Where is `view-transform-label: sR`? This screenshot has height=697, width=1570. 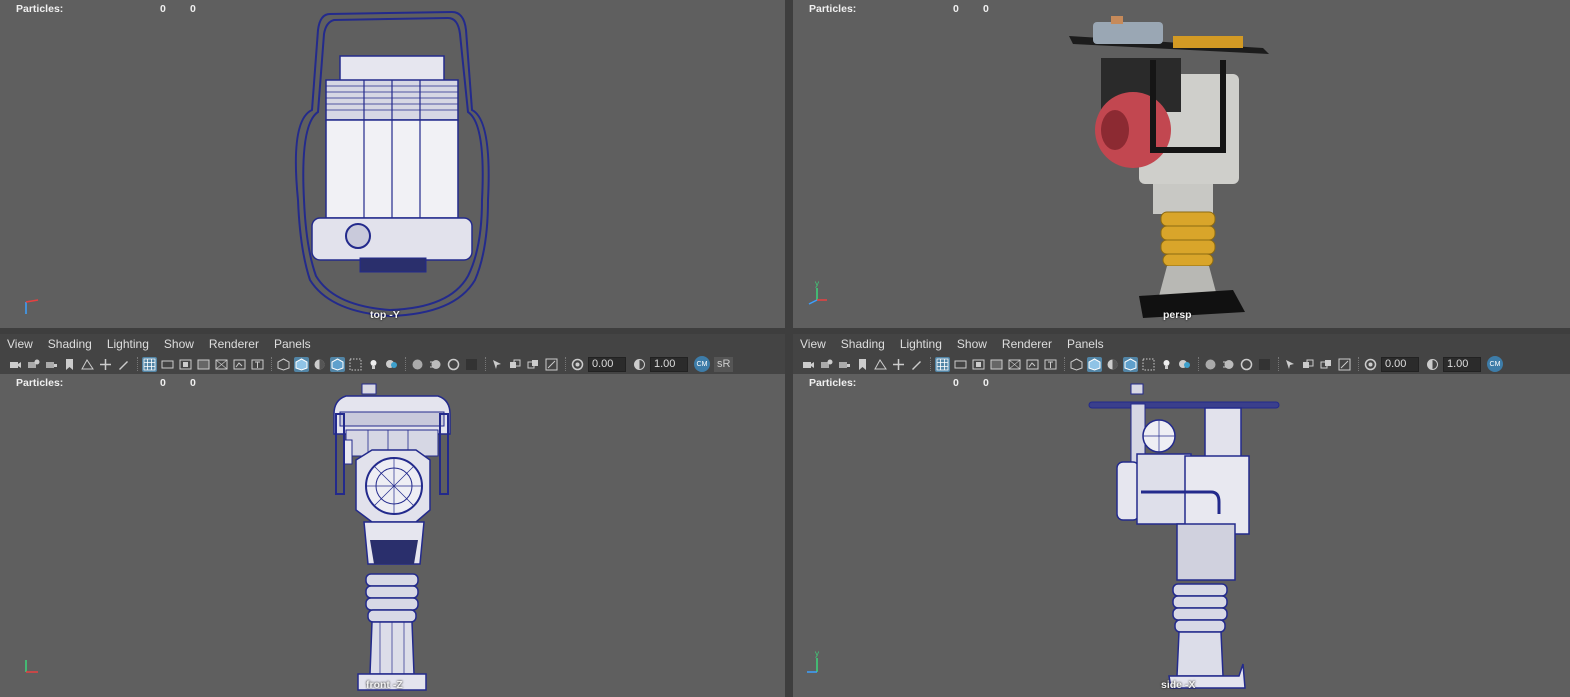
view-transform-label: sR is located at coordinates (724, 364).